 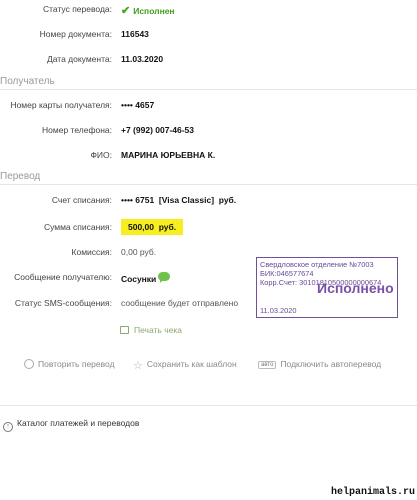 I want to click on auto-badge-label: авто, so click(x=267, y=365).